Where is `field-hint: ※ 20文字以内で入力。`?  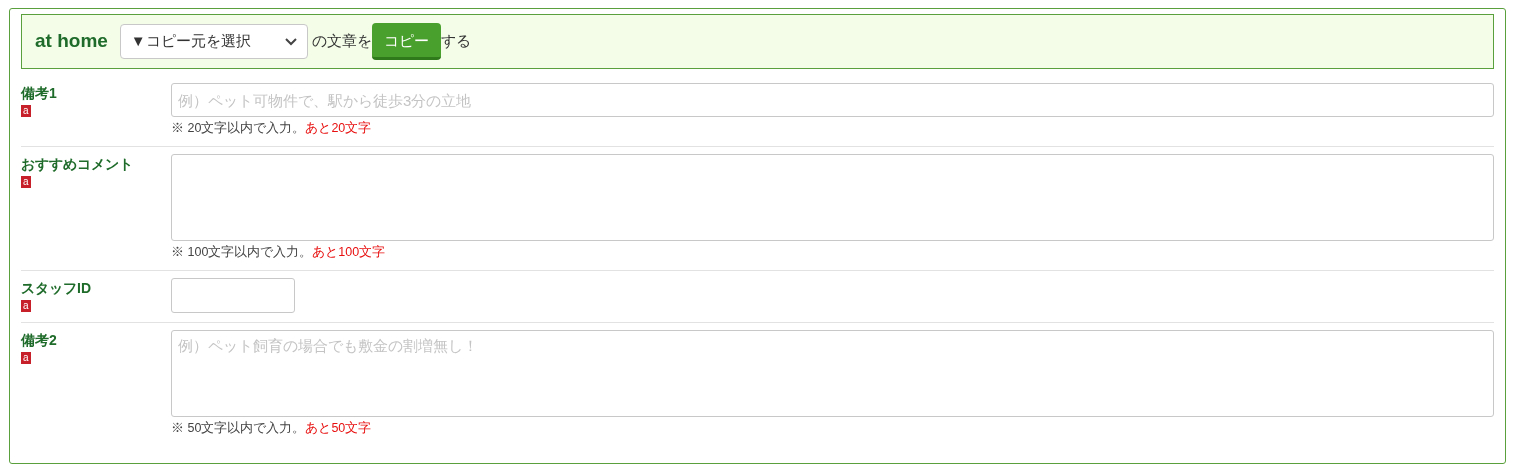 field-hint: ※ 20文字以内で入力。 is located at coordinates (238, 128).